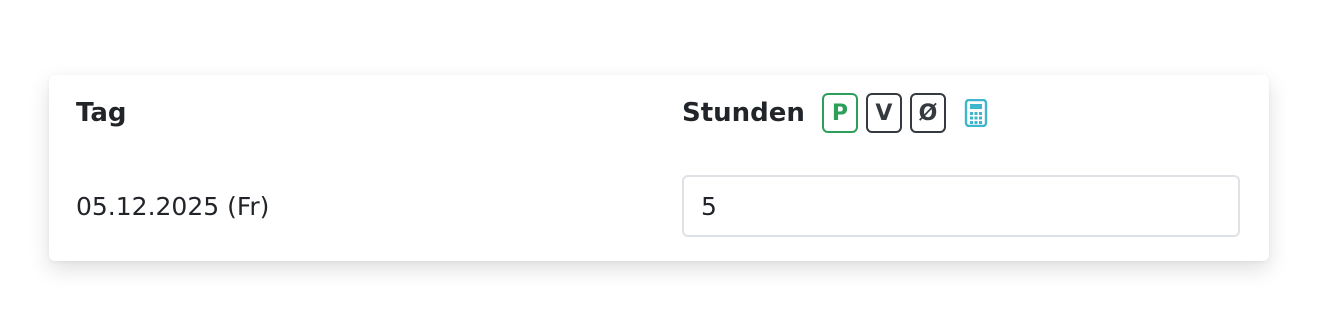  Describe the element at coordinates (173, 206) in the screenshot. I see `table-row-day: 05.12.2025 (Fr)` at that location.